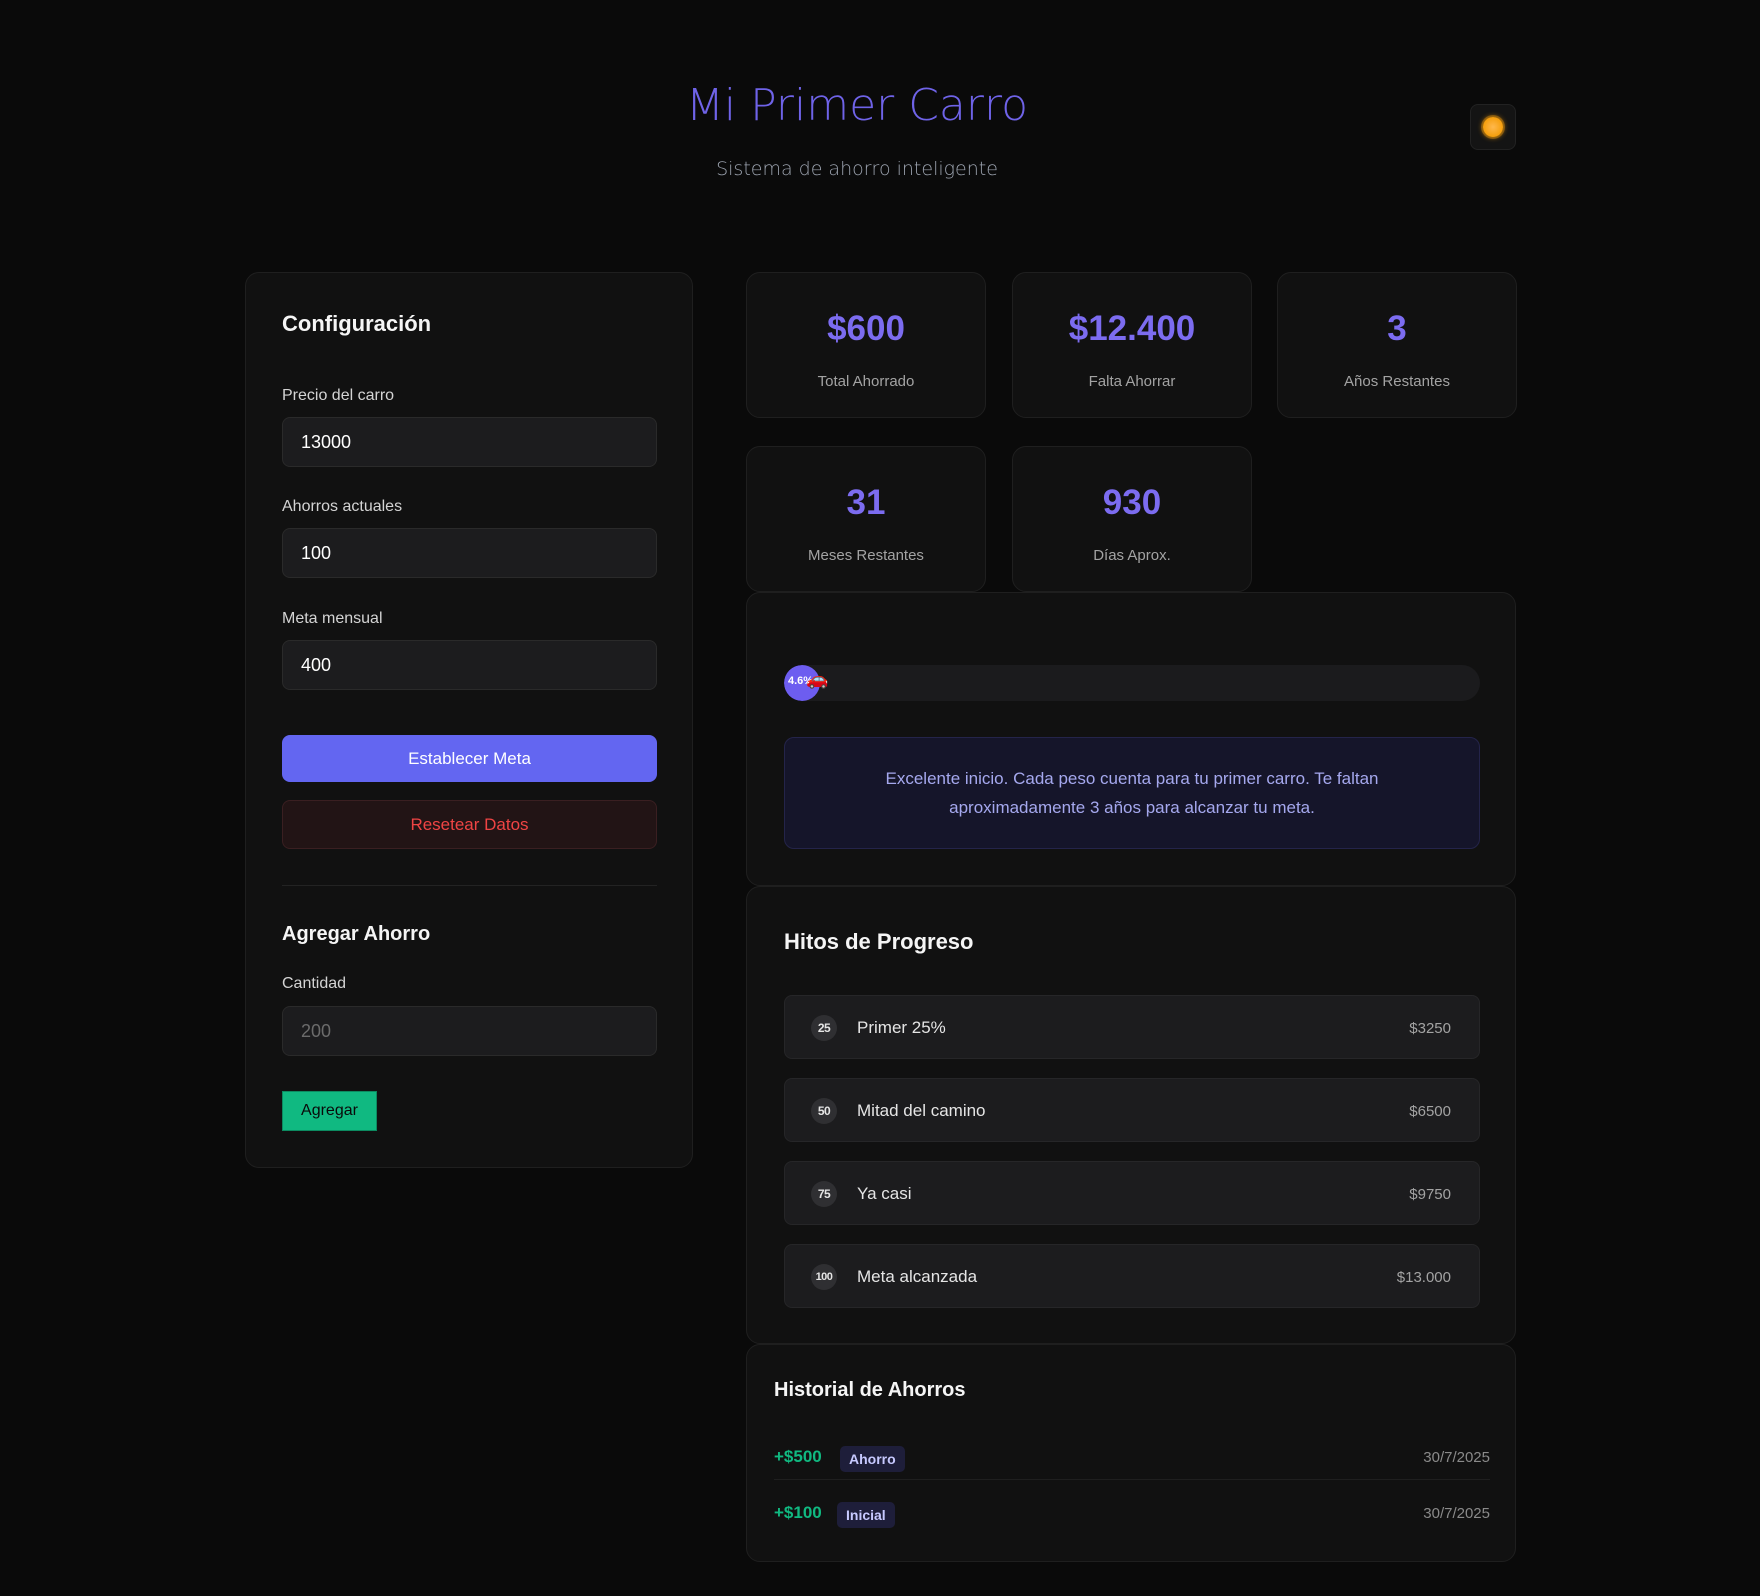 Image resolution: width=1760 pixels, height=1596 pixels. Describe the element at coordinates (469, 1031) in the screenshot. I see `amount-input` at that location.